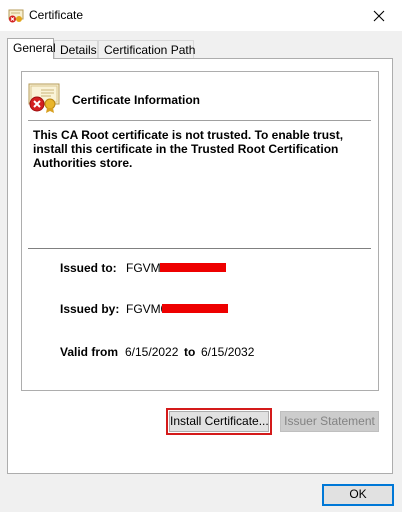 The height and width of the screenshot is (512, 402). Describe the element at coordinates (89, 352) in the screenshot. I see `valid-from-label: Valid from` at that location.